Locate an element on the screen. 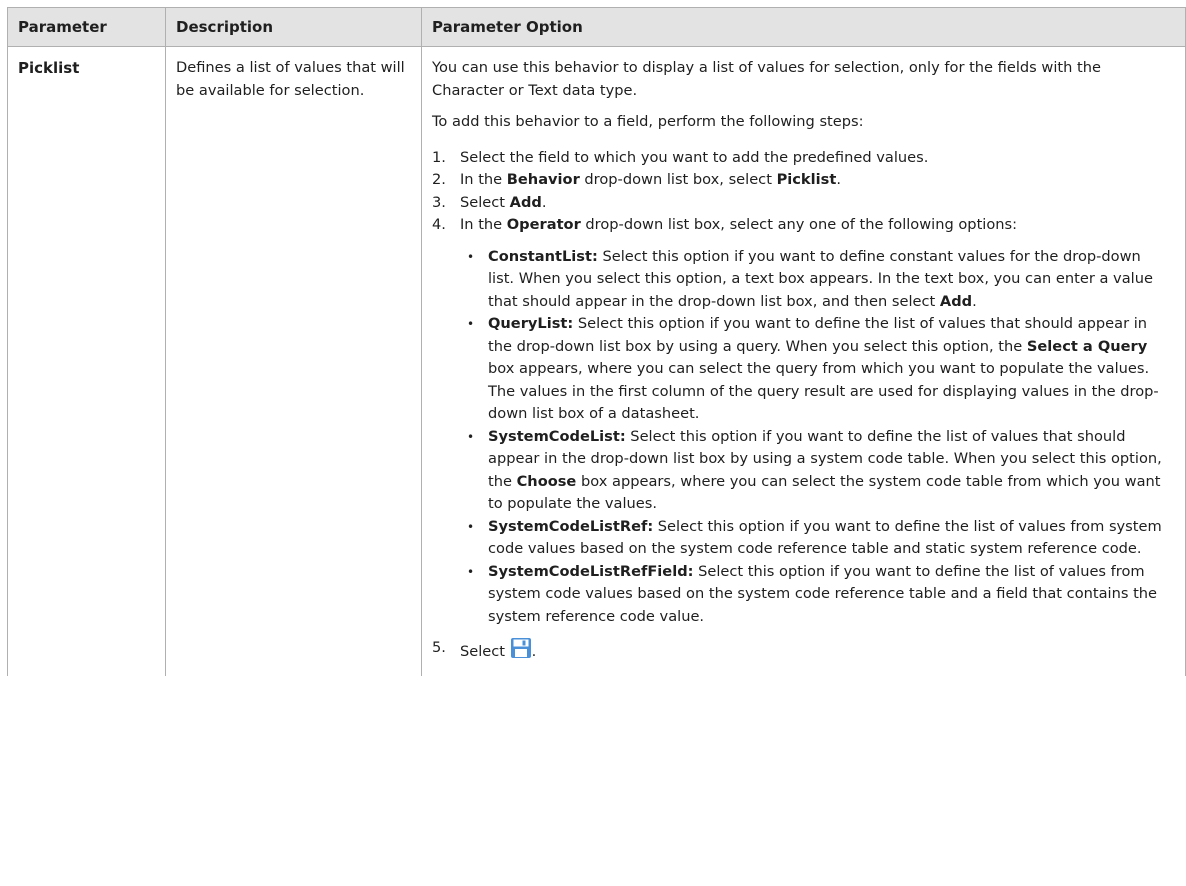 This screenshot has height=886, width=1186. table-header-row: Parameter Description Parameter Option is located at coordinates (596, 27).